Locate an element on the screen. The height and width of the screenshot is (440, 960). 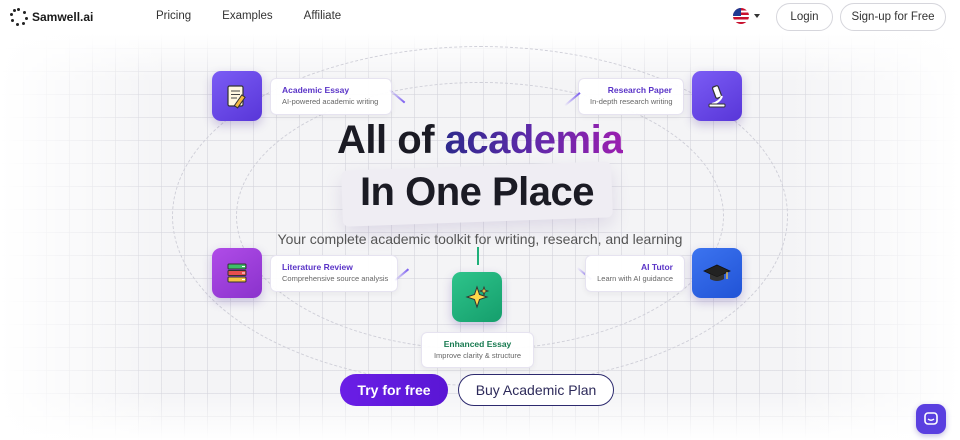
hero-title: All of academia is located at coordinates (480, 140).